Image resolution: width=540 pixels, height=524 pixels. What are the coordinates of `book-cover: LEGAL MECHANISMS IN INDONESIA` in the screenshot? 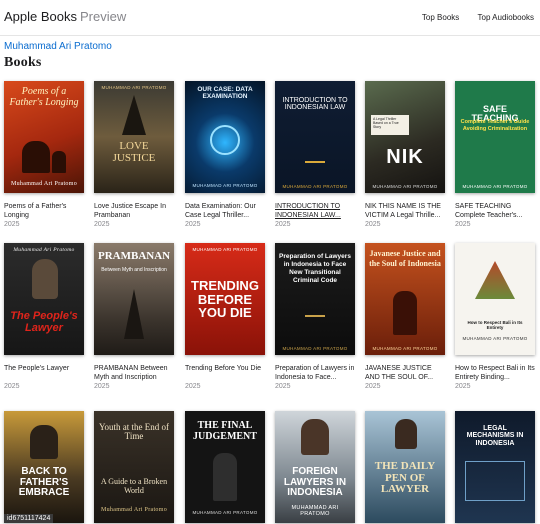 It's located at (495, 467).